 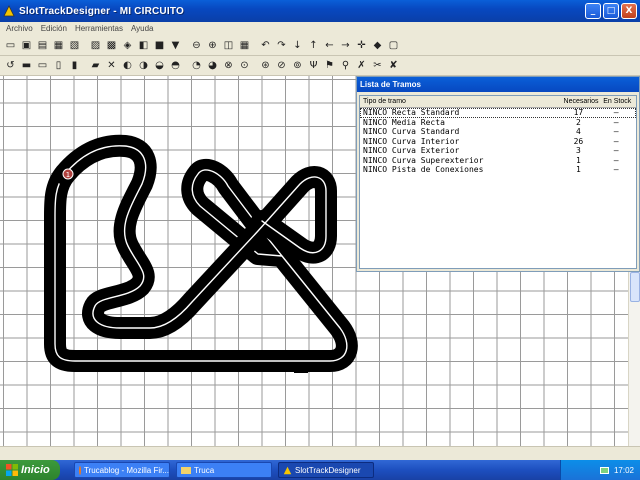 I want to click on palette-icon: ◆, so click(x=377, y=45).